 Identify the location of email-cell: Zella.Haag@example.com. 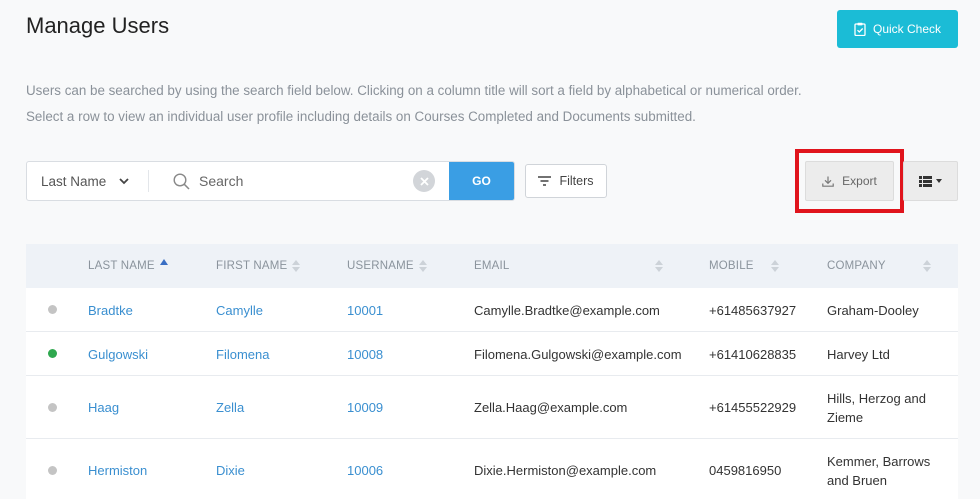
(551, 407).